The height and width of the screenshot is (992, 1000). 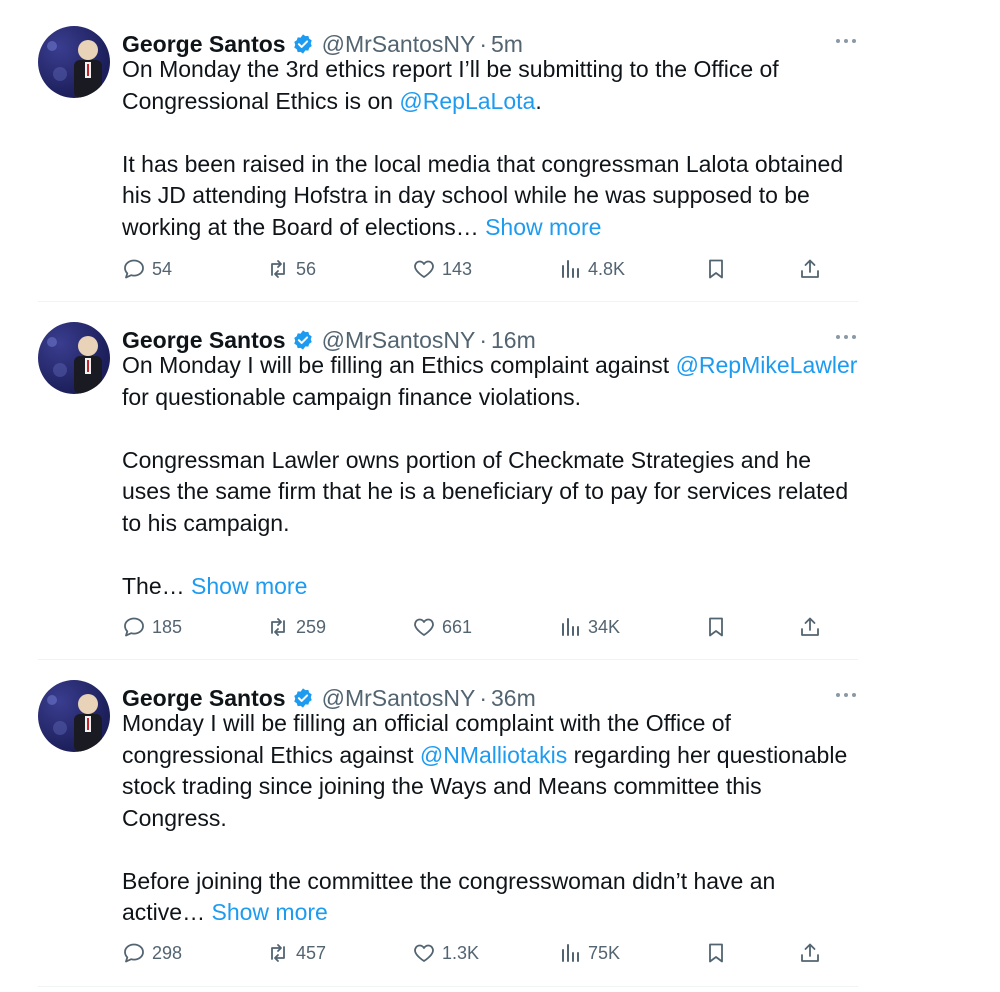 I want to click on like-button: 143, so click(x=442, y=269).